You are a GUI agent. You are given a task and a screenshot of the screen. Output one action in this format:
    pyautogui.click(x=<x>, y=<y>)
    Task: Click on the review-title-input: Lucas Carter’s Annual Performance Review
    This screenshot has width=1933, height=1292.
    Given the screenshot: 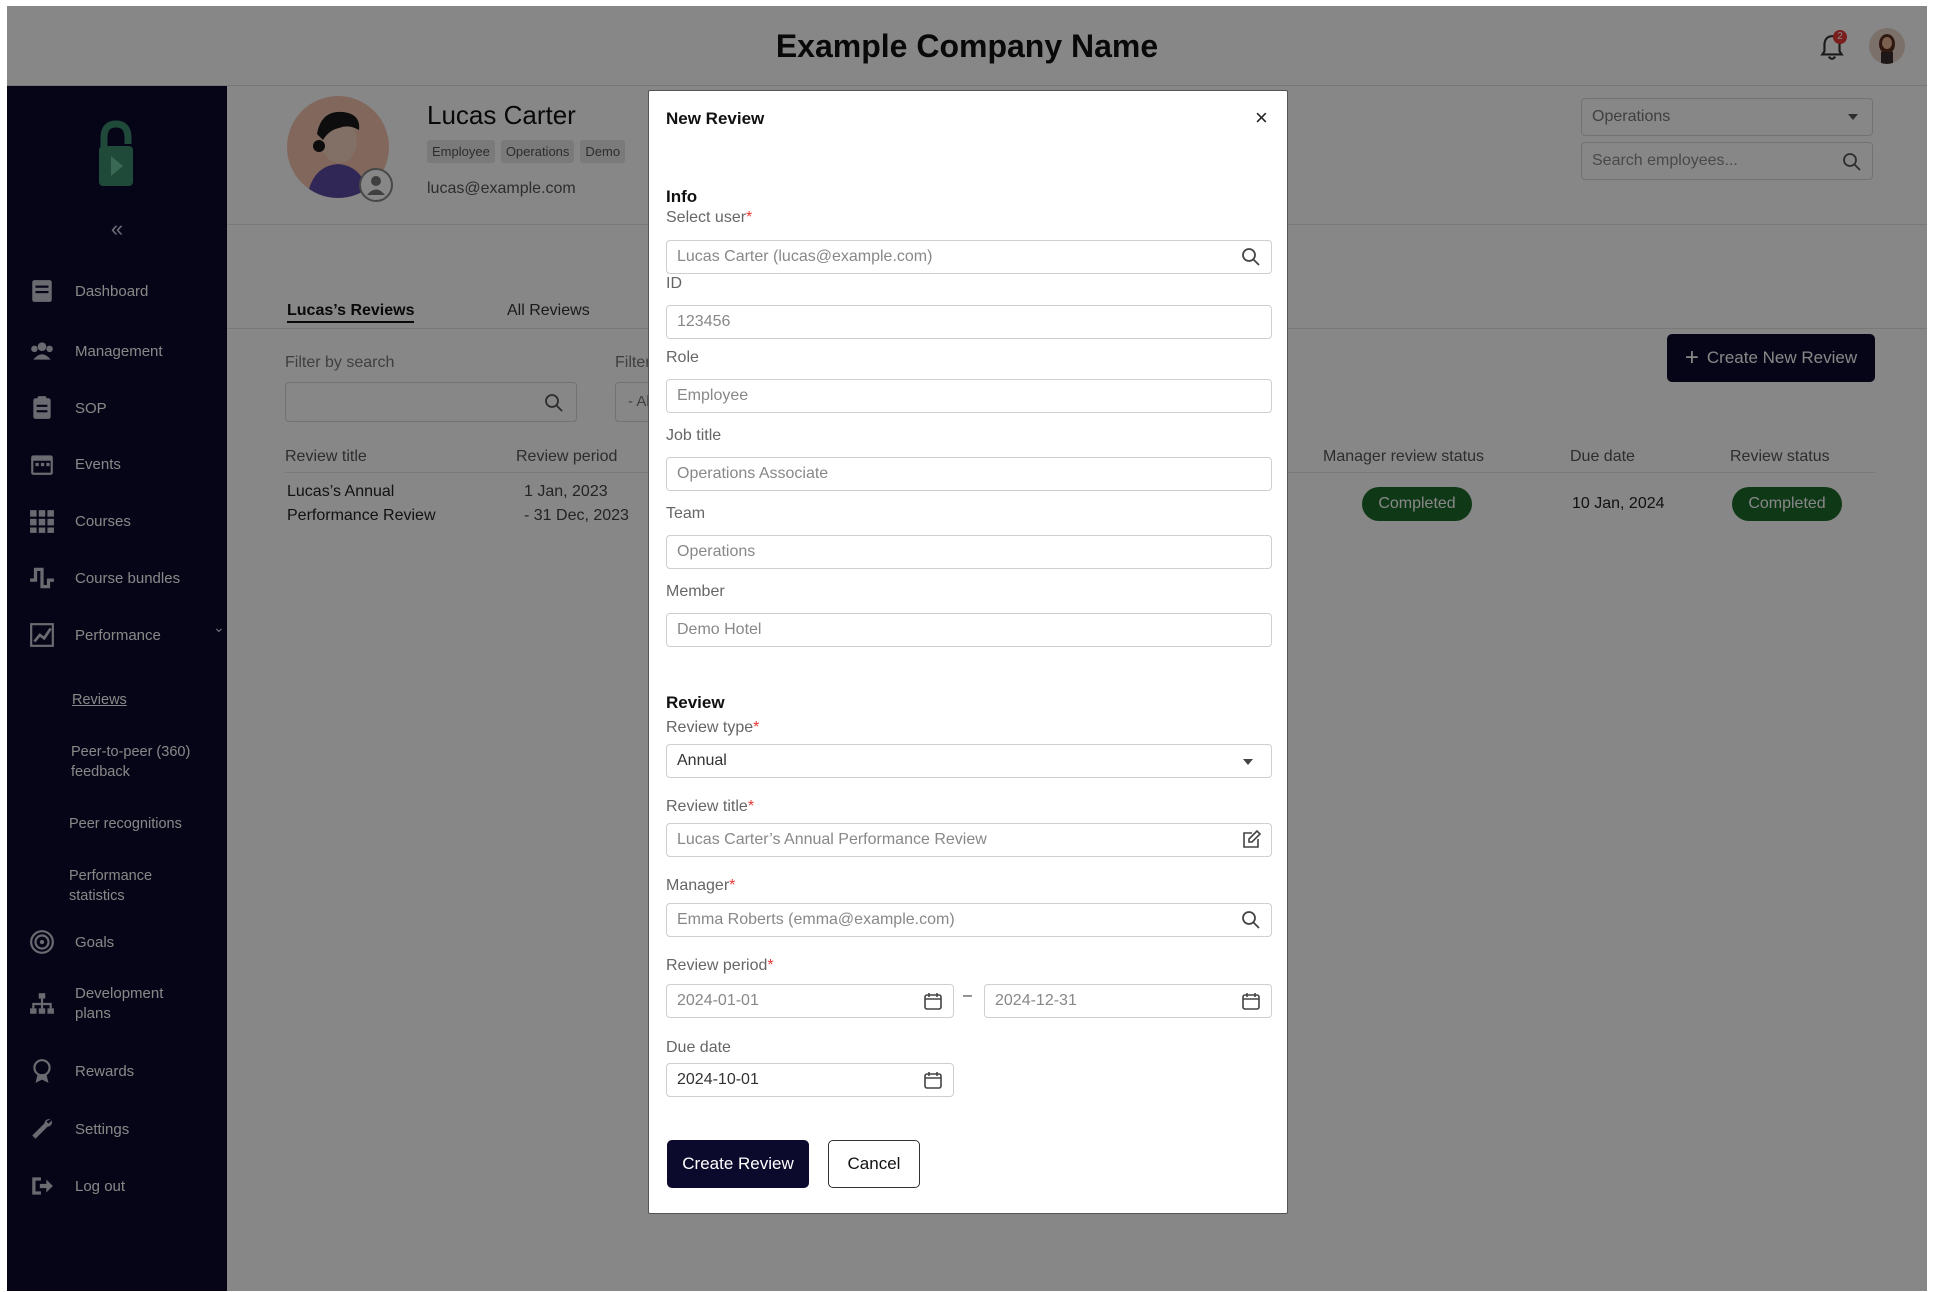 What is the action you would take?
    pyautogui.click(x=969, y=840)
    